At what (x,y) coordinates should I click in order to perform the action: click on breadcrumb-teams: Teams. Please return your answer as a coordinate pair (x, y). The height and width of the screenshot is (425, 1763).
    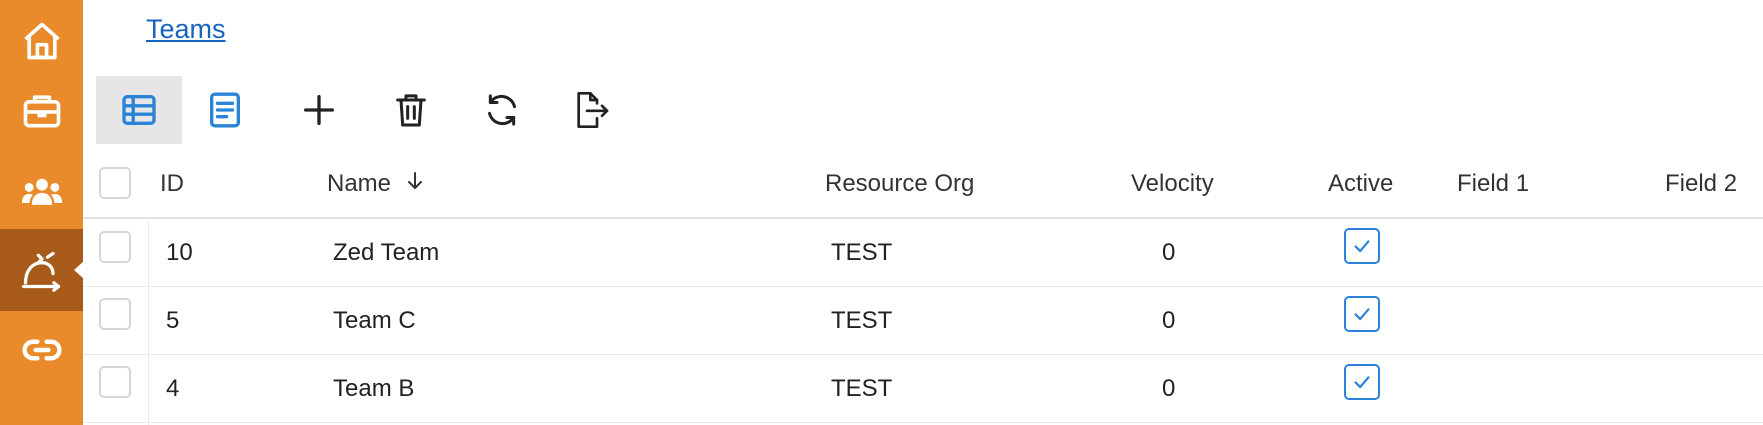
    Looking at the image, I should click on (186, 29).